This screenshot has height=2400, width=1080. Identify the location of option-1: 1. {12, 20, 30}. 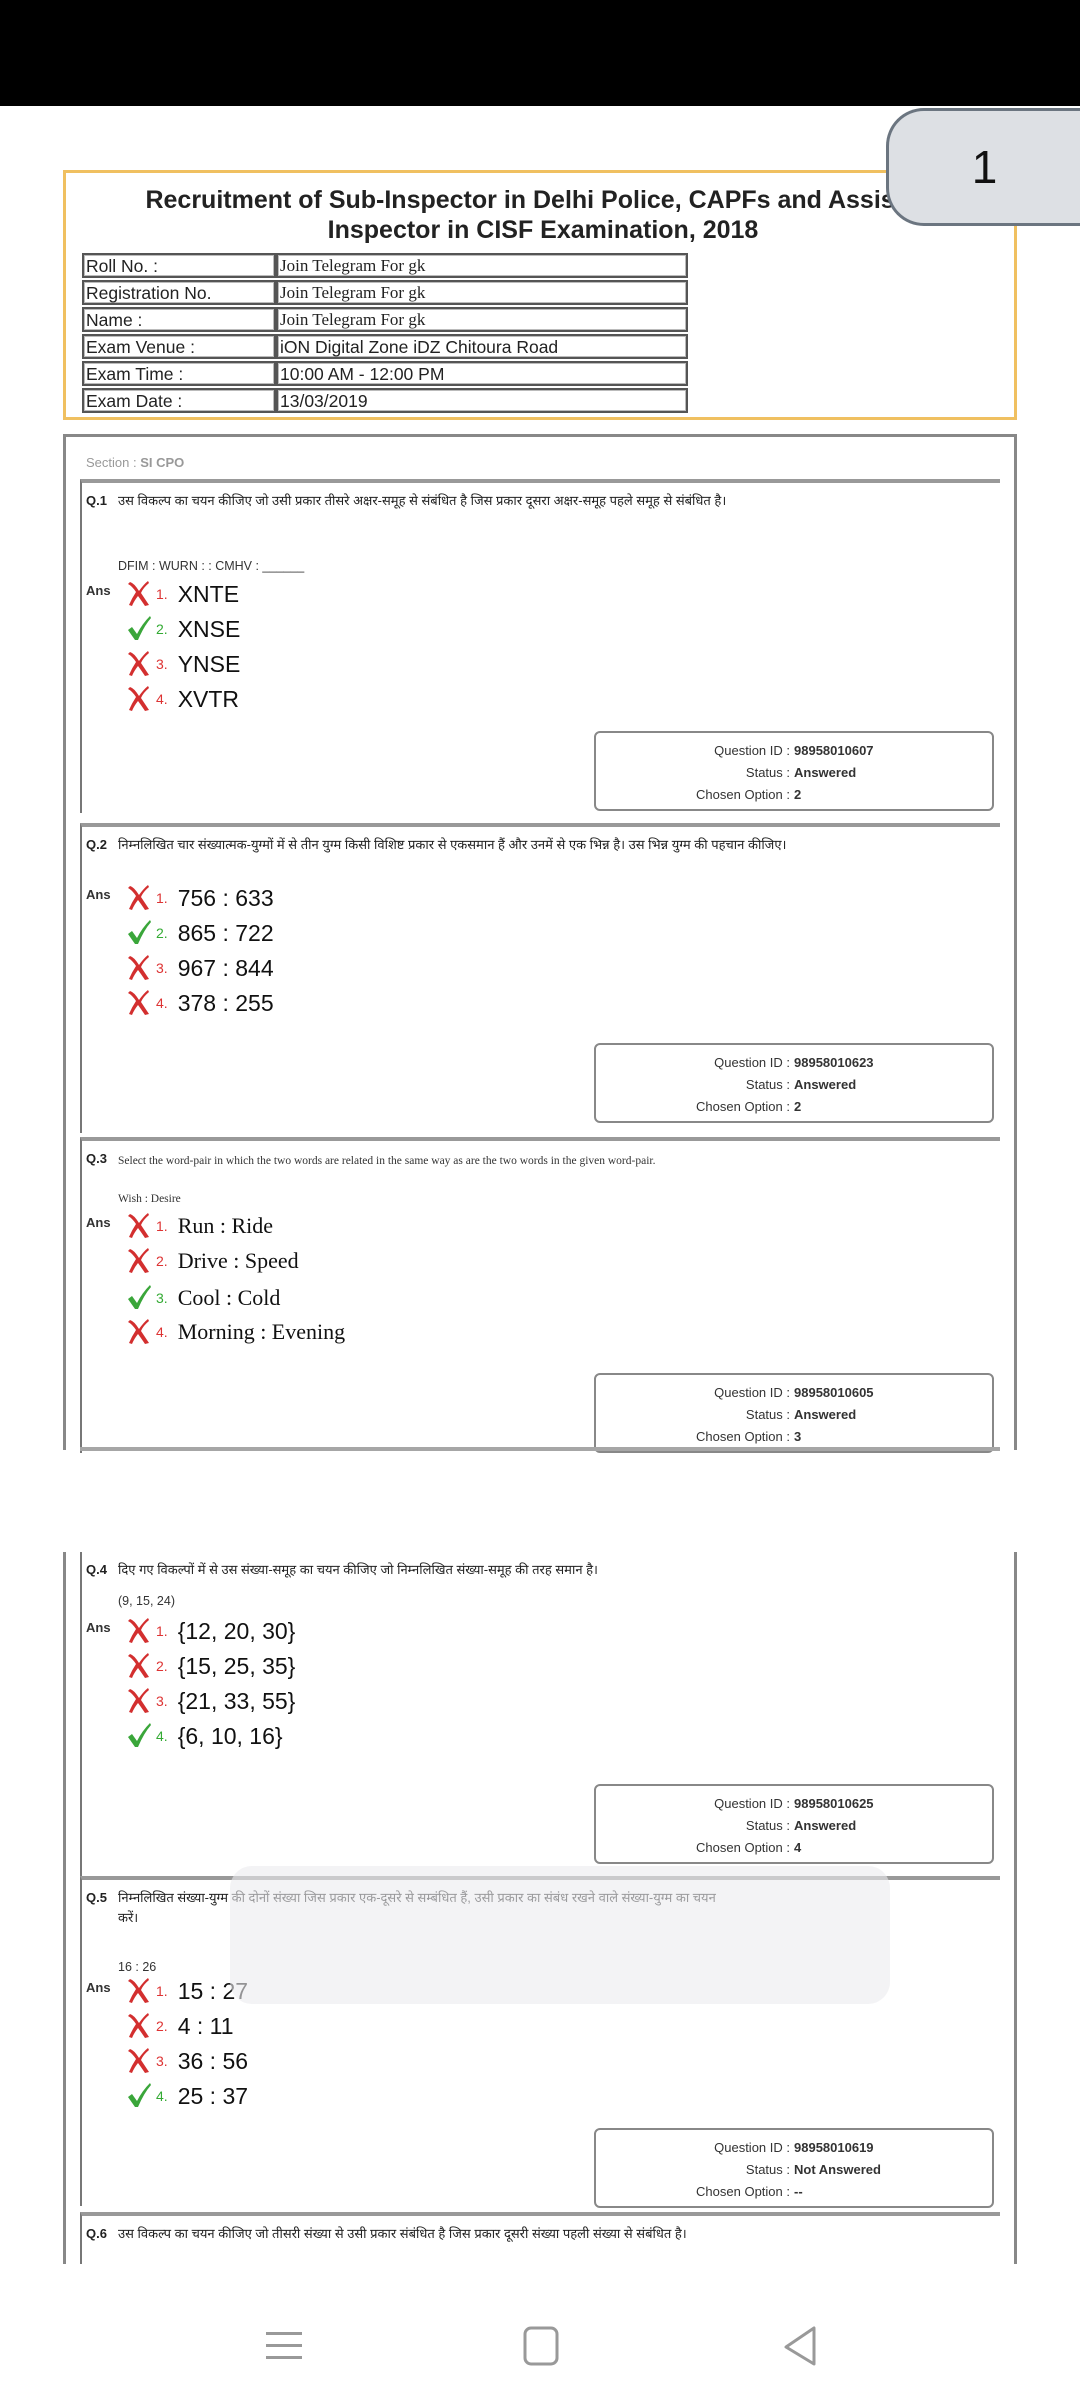
(210, 1631).